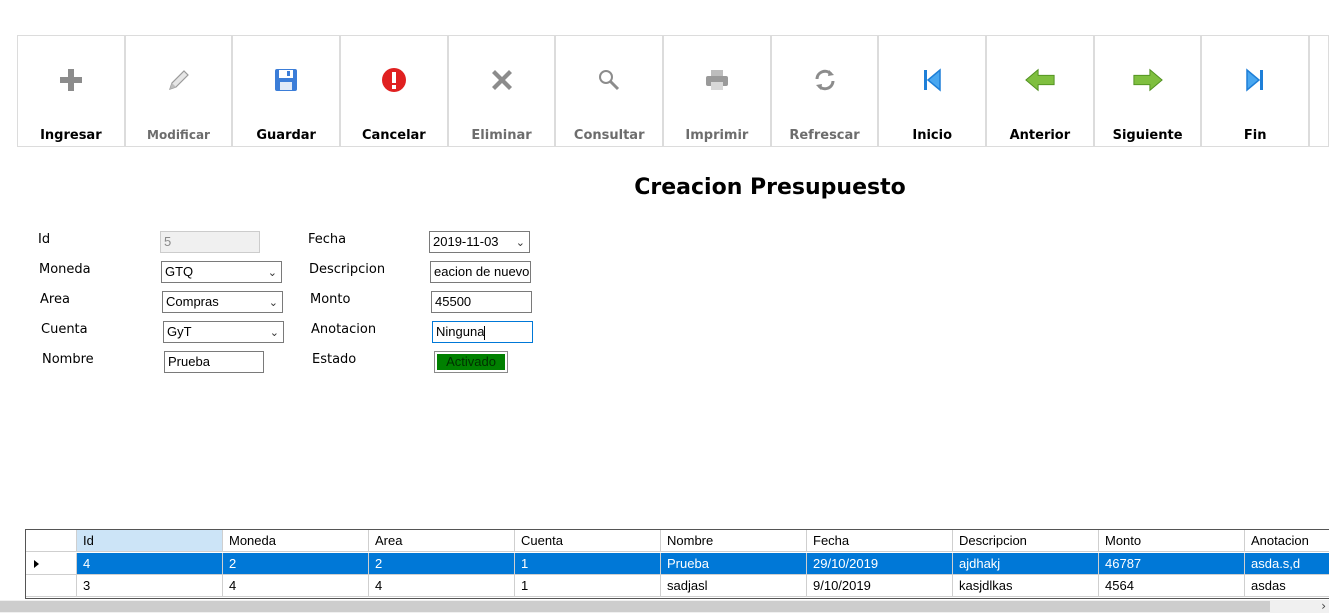 The height and width of the screenshot is (613, 1329). I want to click on refresh-icon, so click(825, 80).